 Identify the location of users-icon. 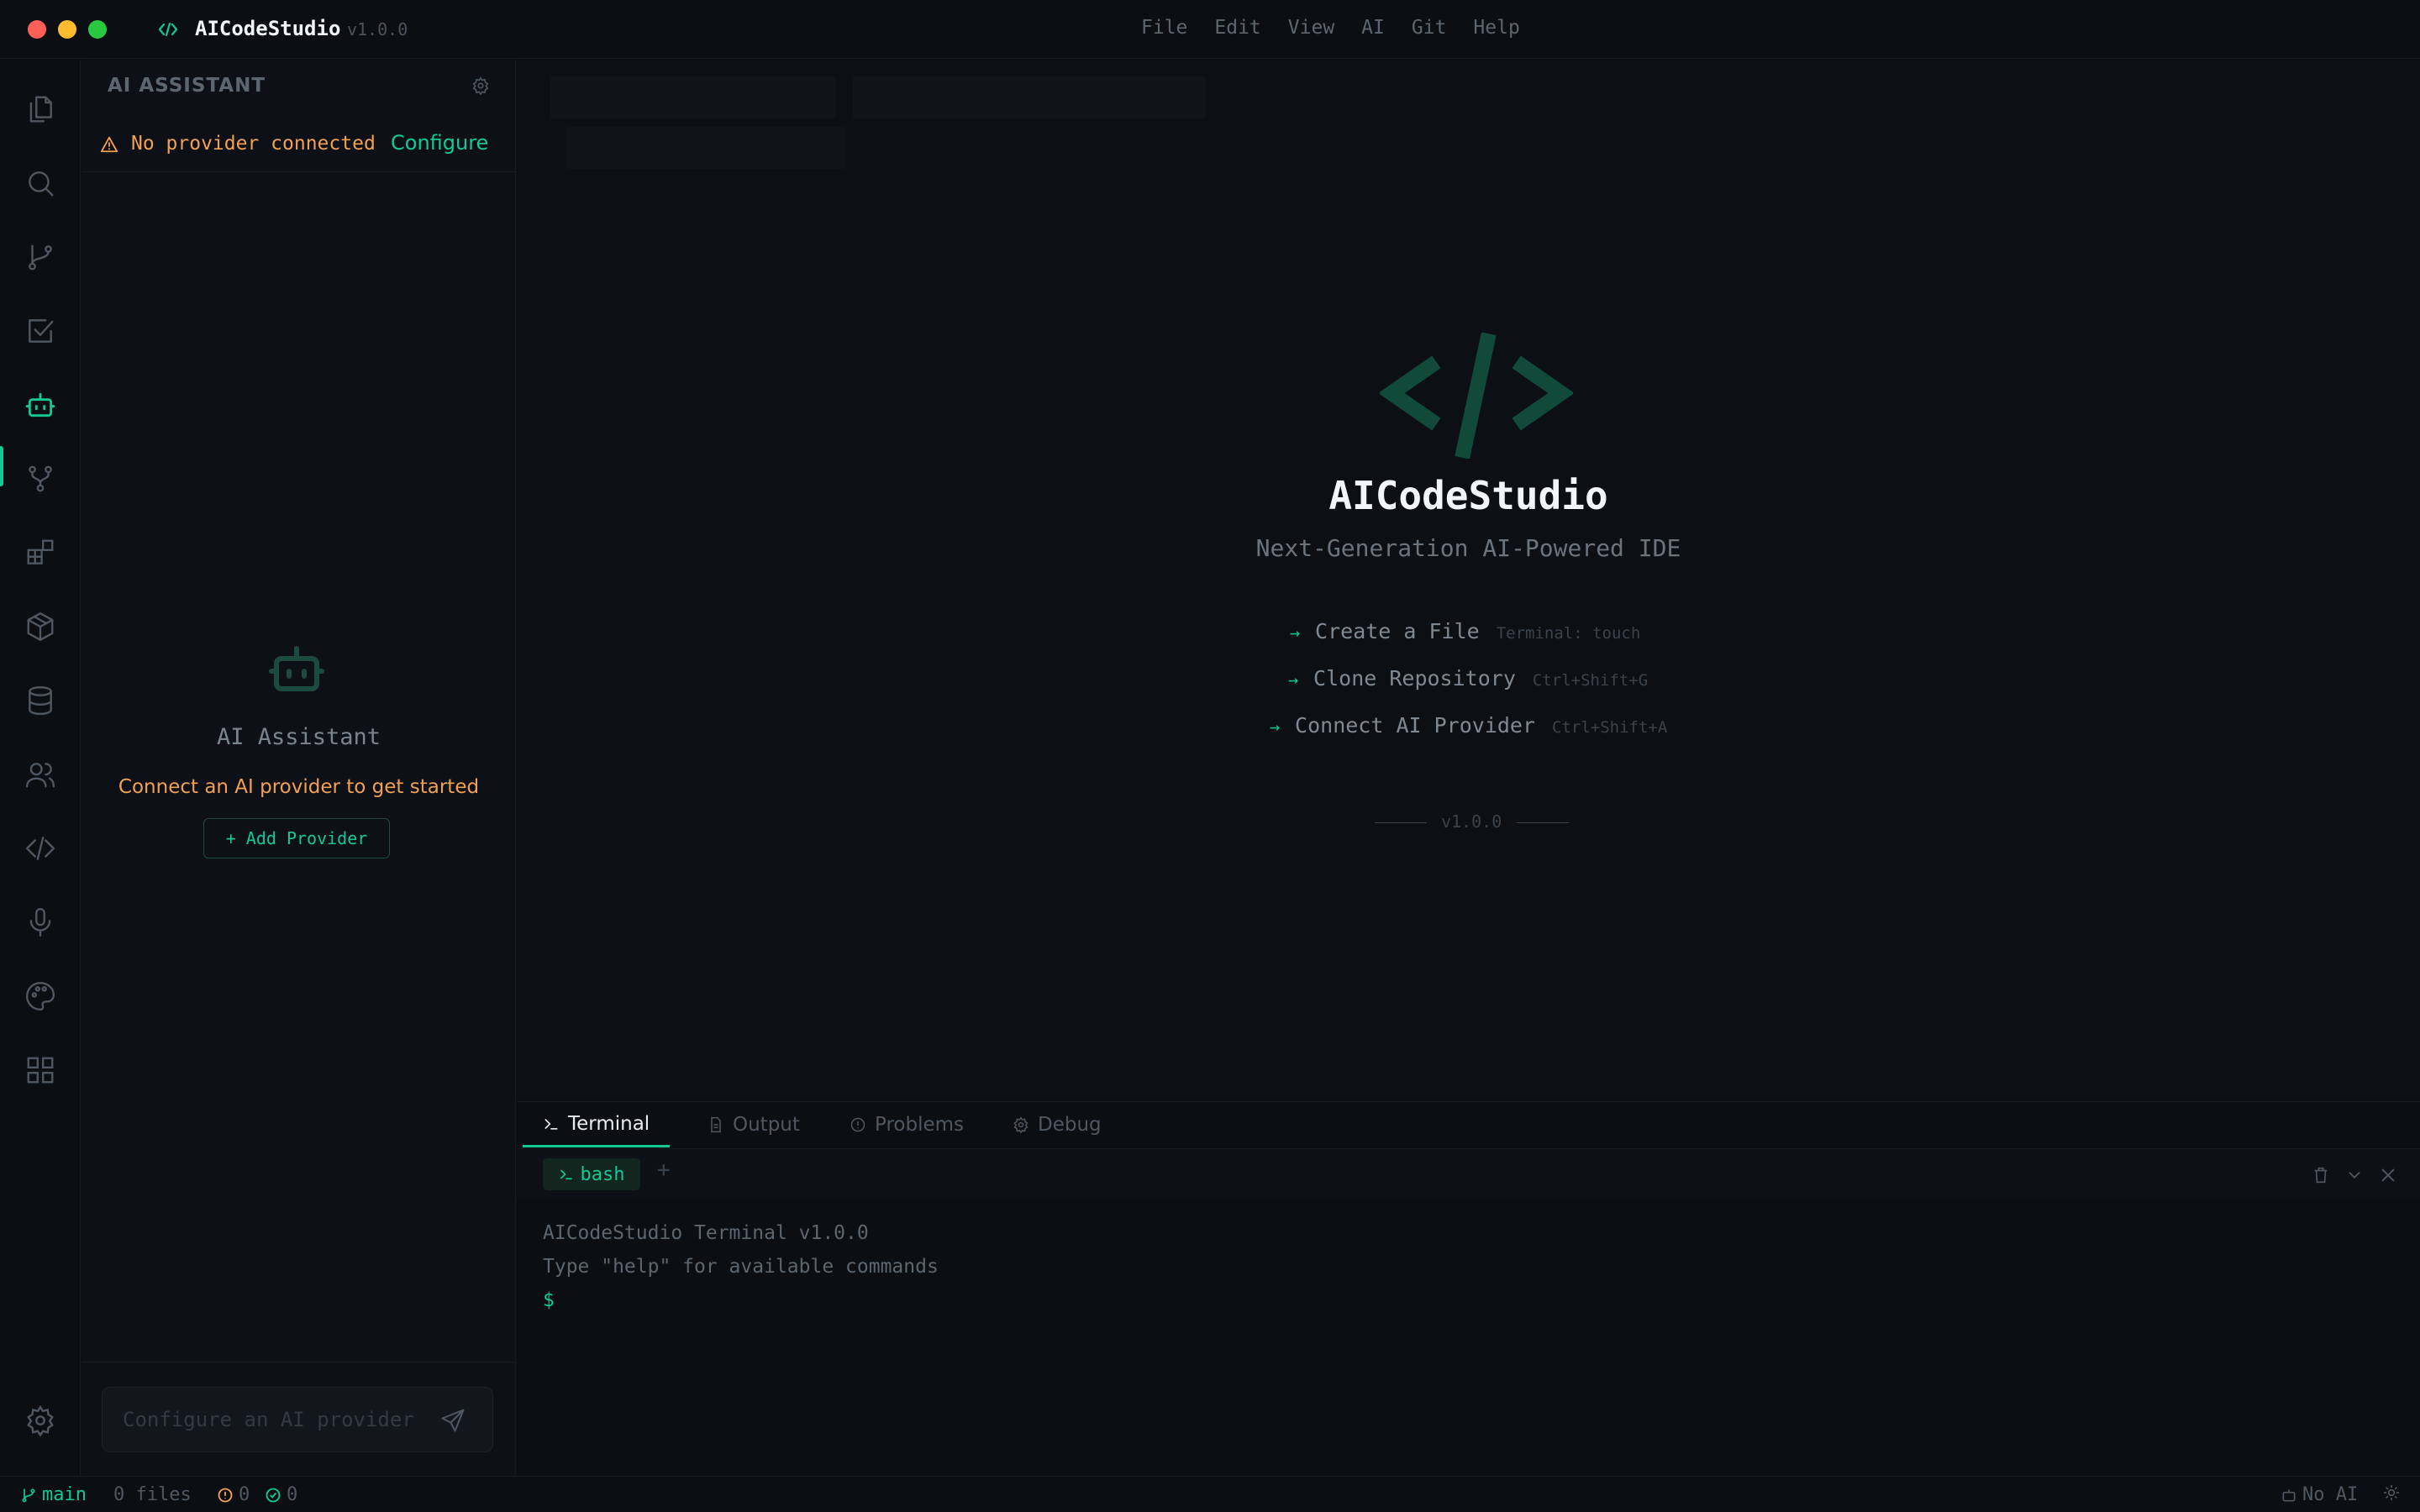
(40, 774).